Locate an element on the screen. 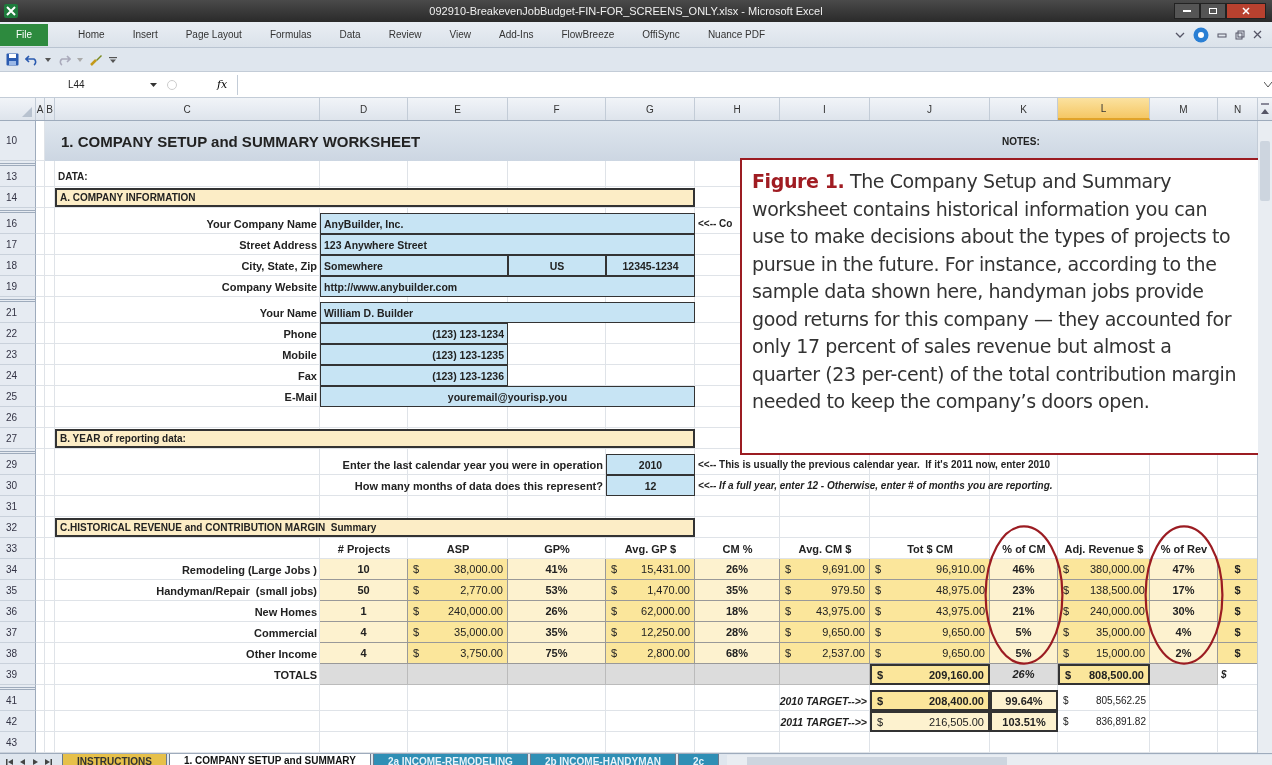 The height and width of the screenshot is (765, 1272). row-label: Handyman/Repair (small jobs) is located at coordinates (236, 591).